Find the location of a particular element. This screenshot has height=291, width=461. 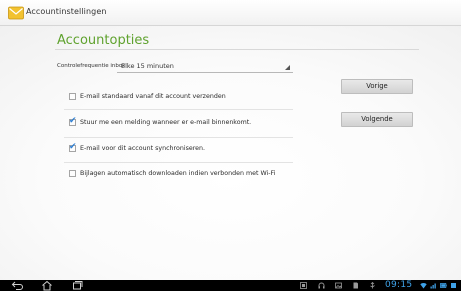

back-icon is located at coordinates (18, 285).